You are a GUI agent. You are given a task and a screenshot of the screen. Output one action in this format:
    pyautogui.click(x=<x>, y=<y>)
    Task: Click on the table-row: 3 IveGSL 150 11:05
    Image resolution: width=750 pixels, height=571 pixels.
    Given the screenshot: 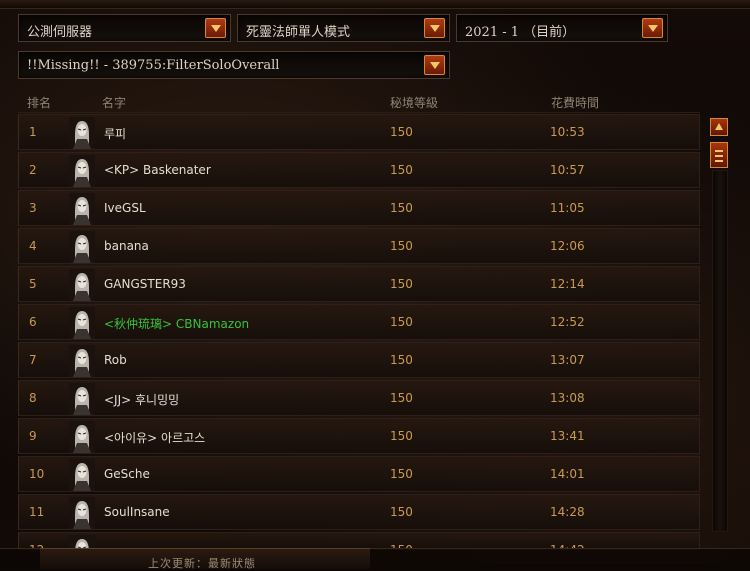 What is the action you would take?
    pyautogui.click(x=359, y=208)
    